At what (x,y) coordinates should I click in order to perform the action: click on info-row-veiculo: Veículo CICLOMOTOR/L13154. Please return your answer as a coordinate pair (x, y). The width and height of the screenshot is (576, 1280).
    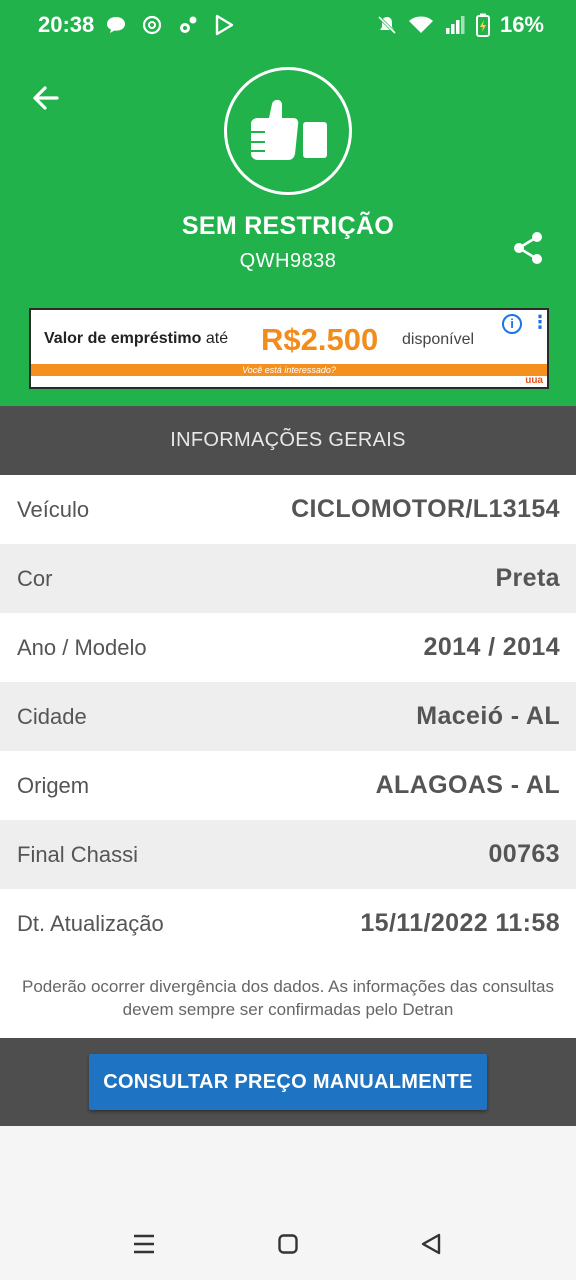
    Looking at the image, I should click on (288, 509).